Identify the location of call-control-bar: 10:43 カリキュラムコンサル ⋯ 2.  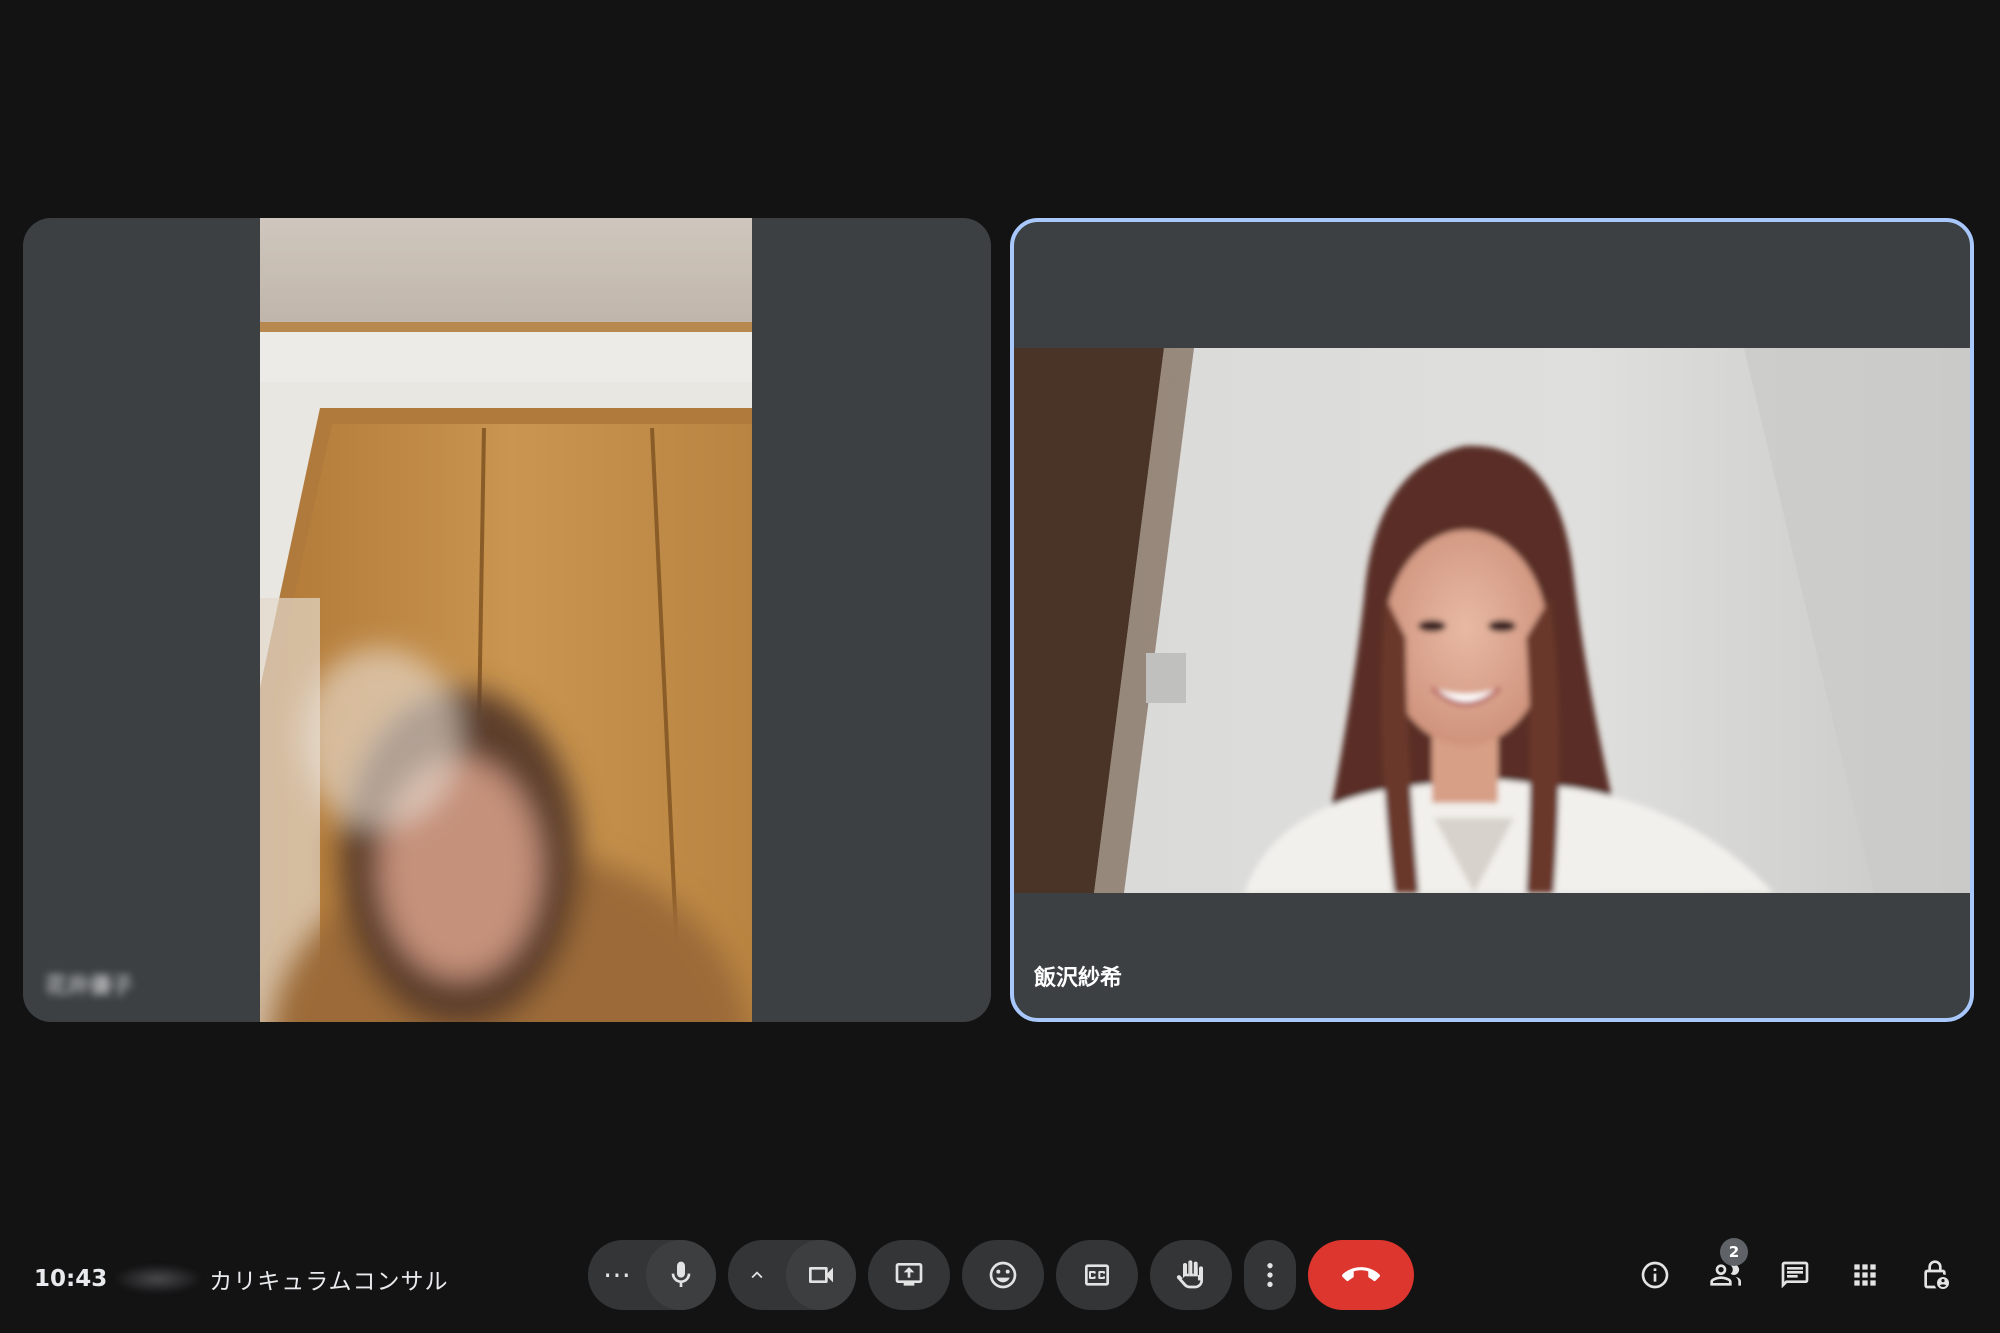
(1000, 1274).